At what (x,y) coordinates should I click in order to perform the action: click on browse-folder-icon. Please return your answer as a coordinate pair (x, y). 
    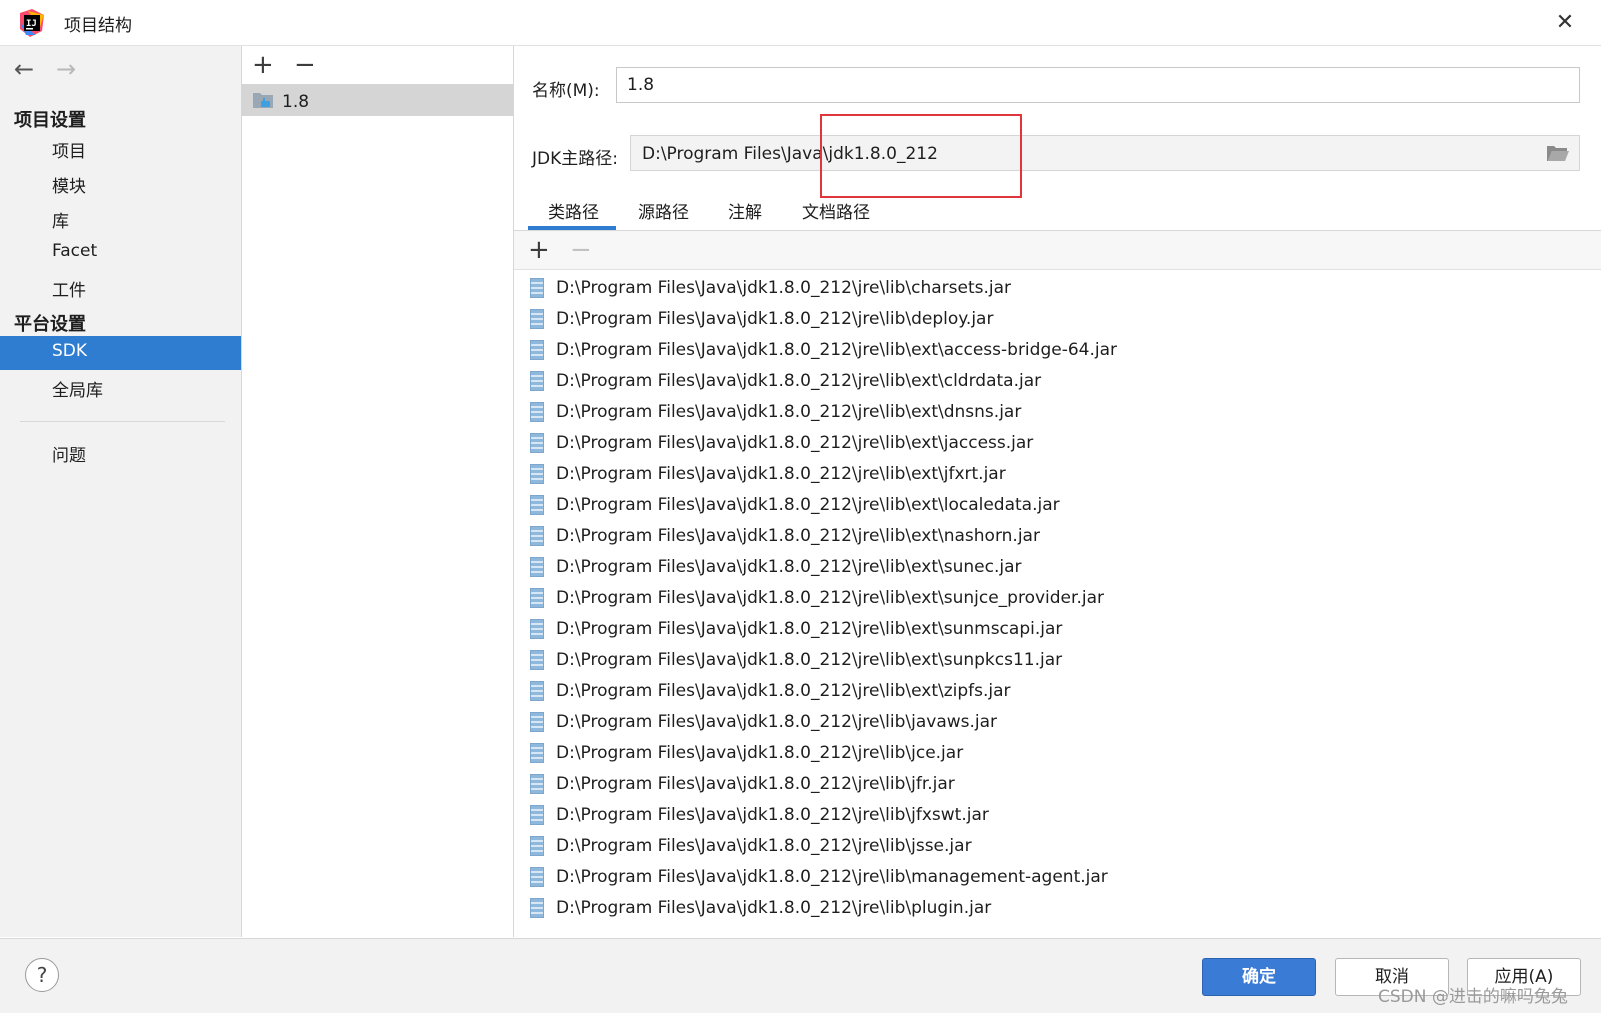
    Looking at the image, I should click on (1558, 153).